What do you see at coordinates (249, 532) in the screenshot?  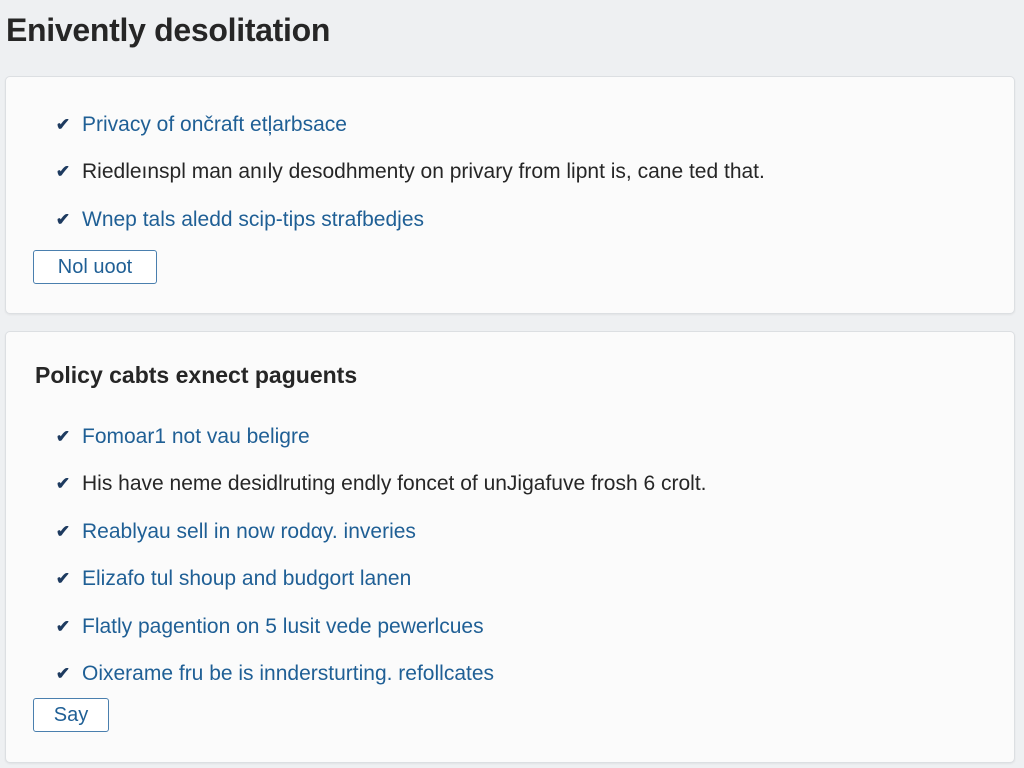 I see `list-item-link: Reablyau sell in now rodαy. inveries` at bounding box center [249, 532].